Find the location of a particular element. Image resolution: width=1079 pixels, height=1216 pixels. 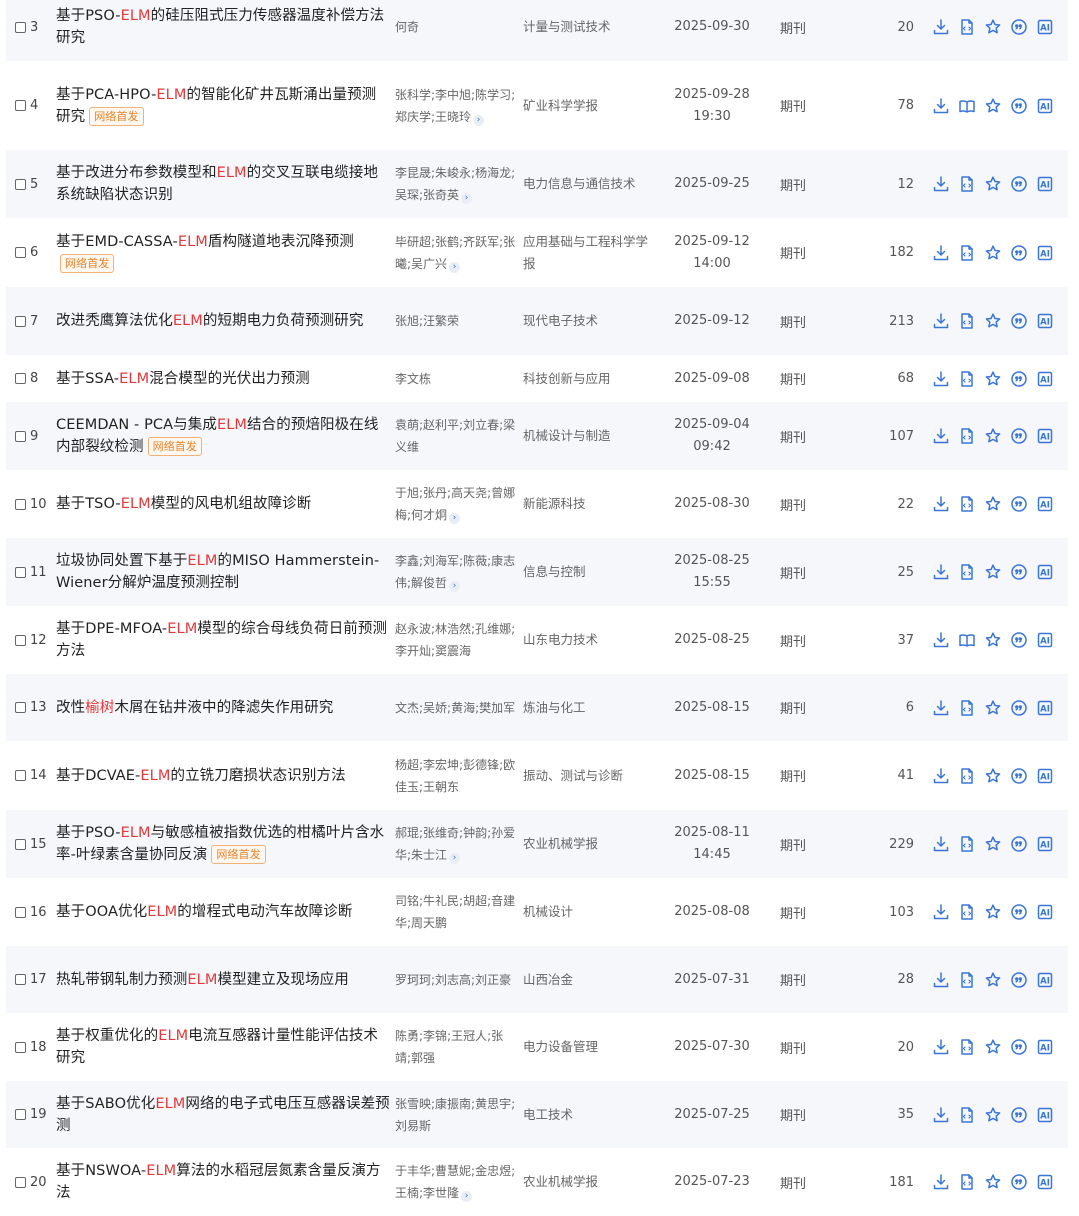

article-authors: 罗珂珂;刘志高;刘正豪 is located at coordinates (453, 980).